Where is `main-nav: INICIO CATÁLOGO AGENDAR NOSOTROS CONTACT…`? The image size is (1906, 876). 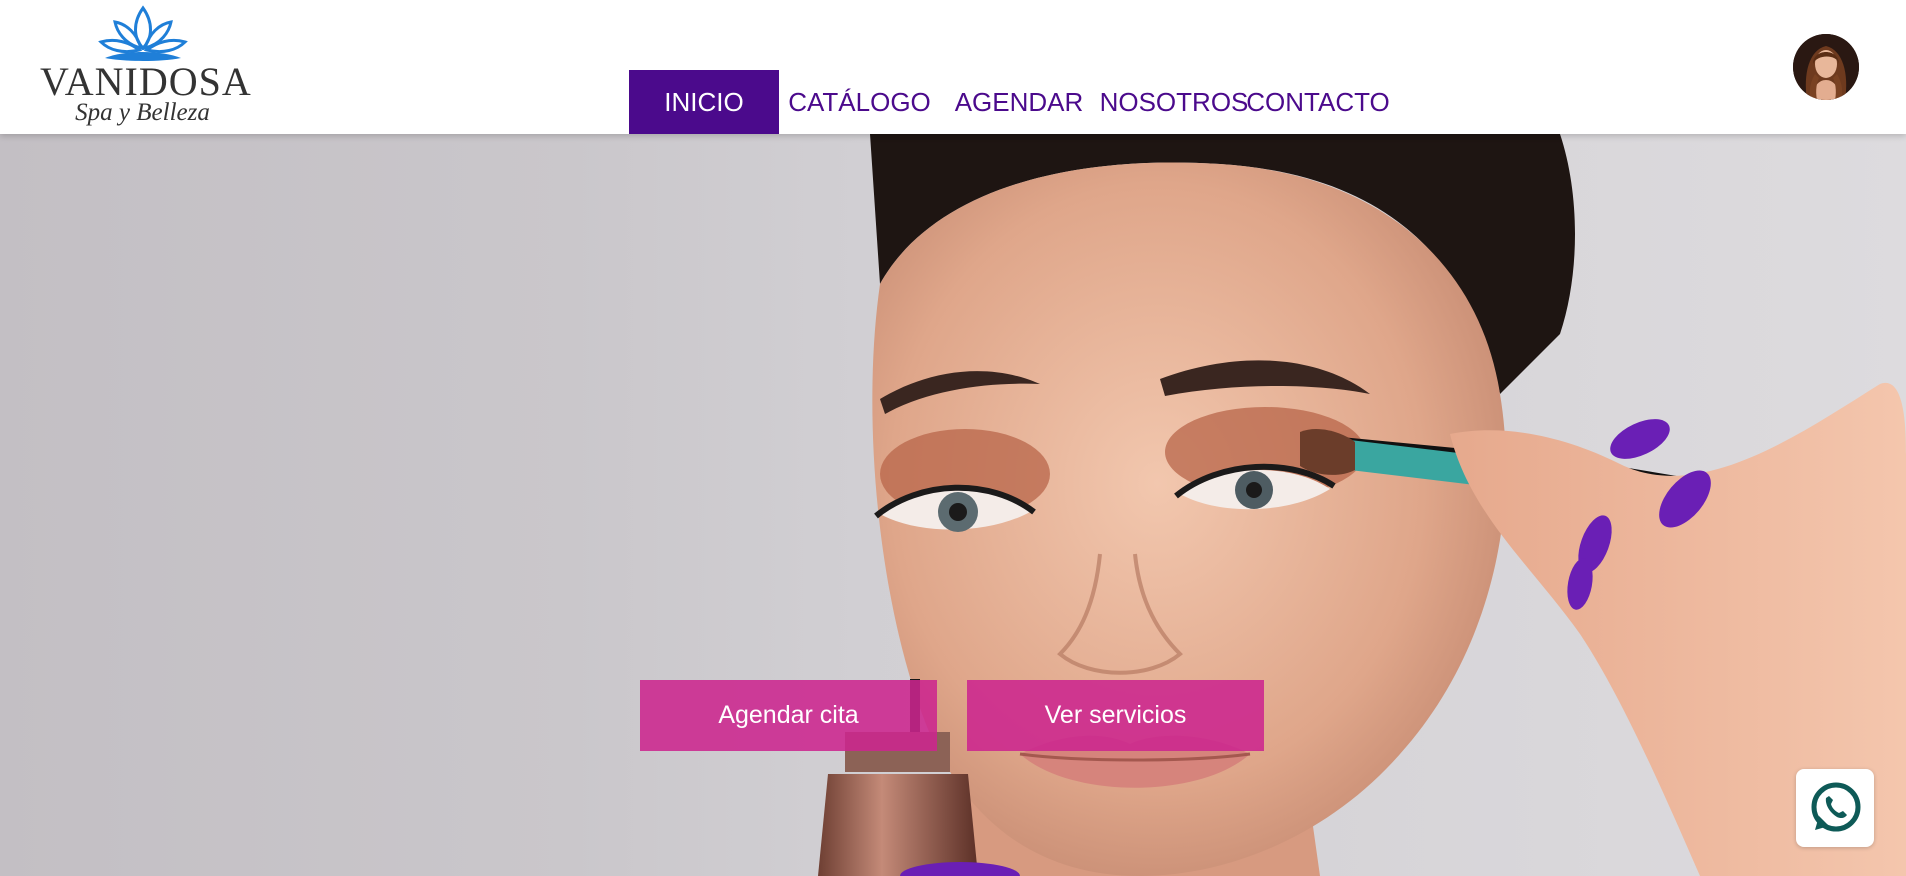
main-nav: INICIO CATÁLOGO AGENDAR NOSOTROS CONTACT… is located at coordinates (1009, 102).